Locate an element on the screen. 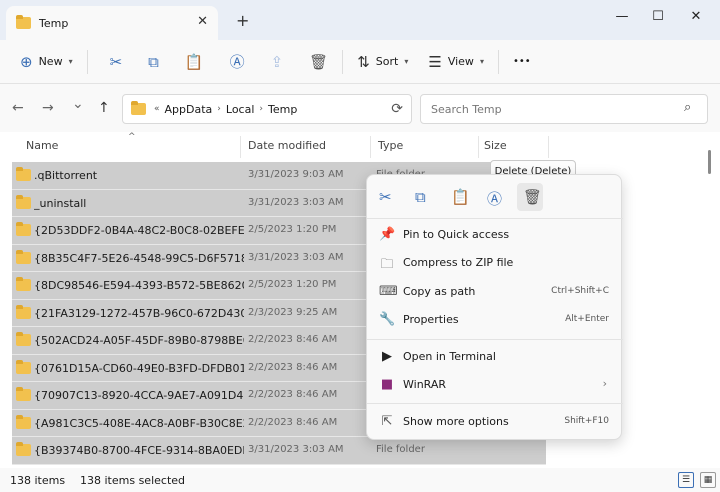  breadcrumb-temp: Temp is located at coordinates (282, 109).